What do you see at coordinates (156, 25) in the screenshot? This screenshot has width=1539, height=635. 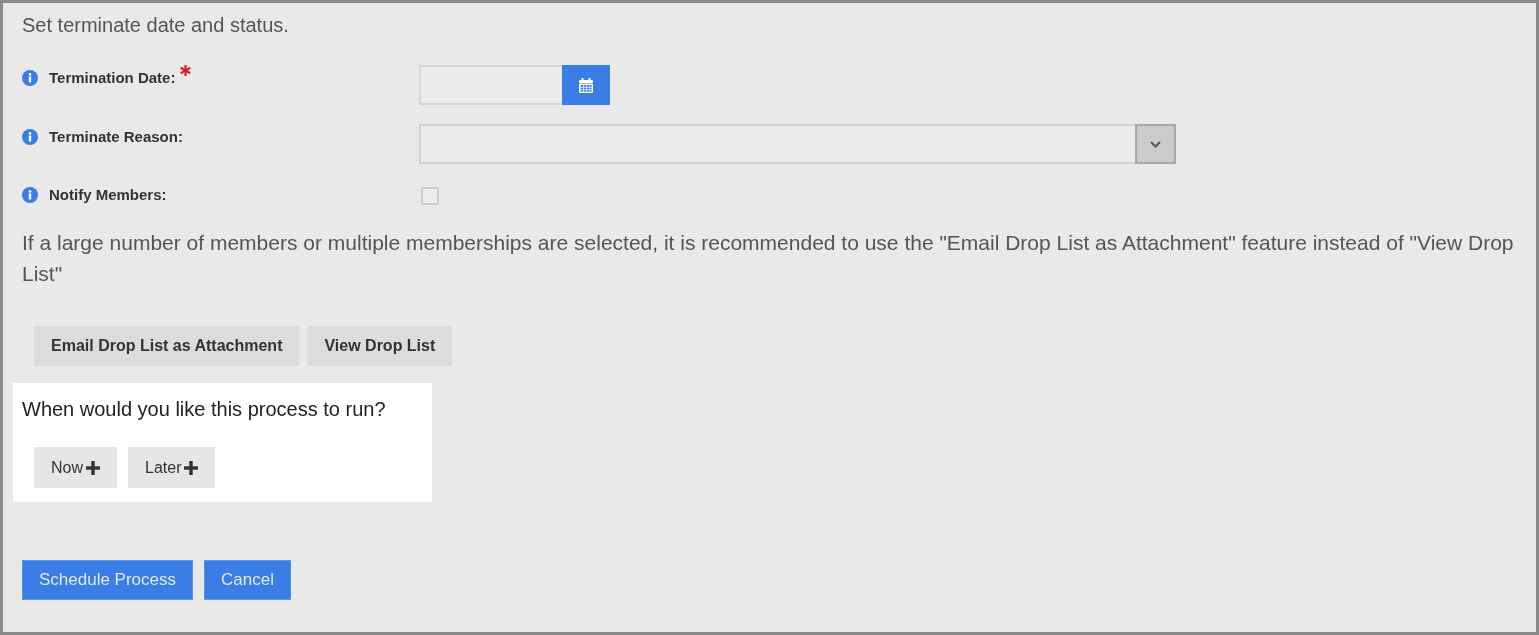 I see `section-heading: Set terminate date and status.` at bounding box center [156, 25].